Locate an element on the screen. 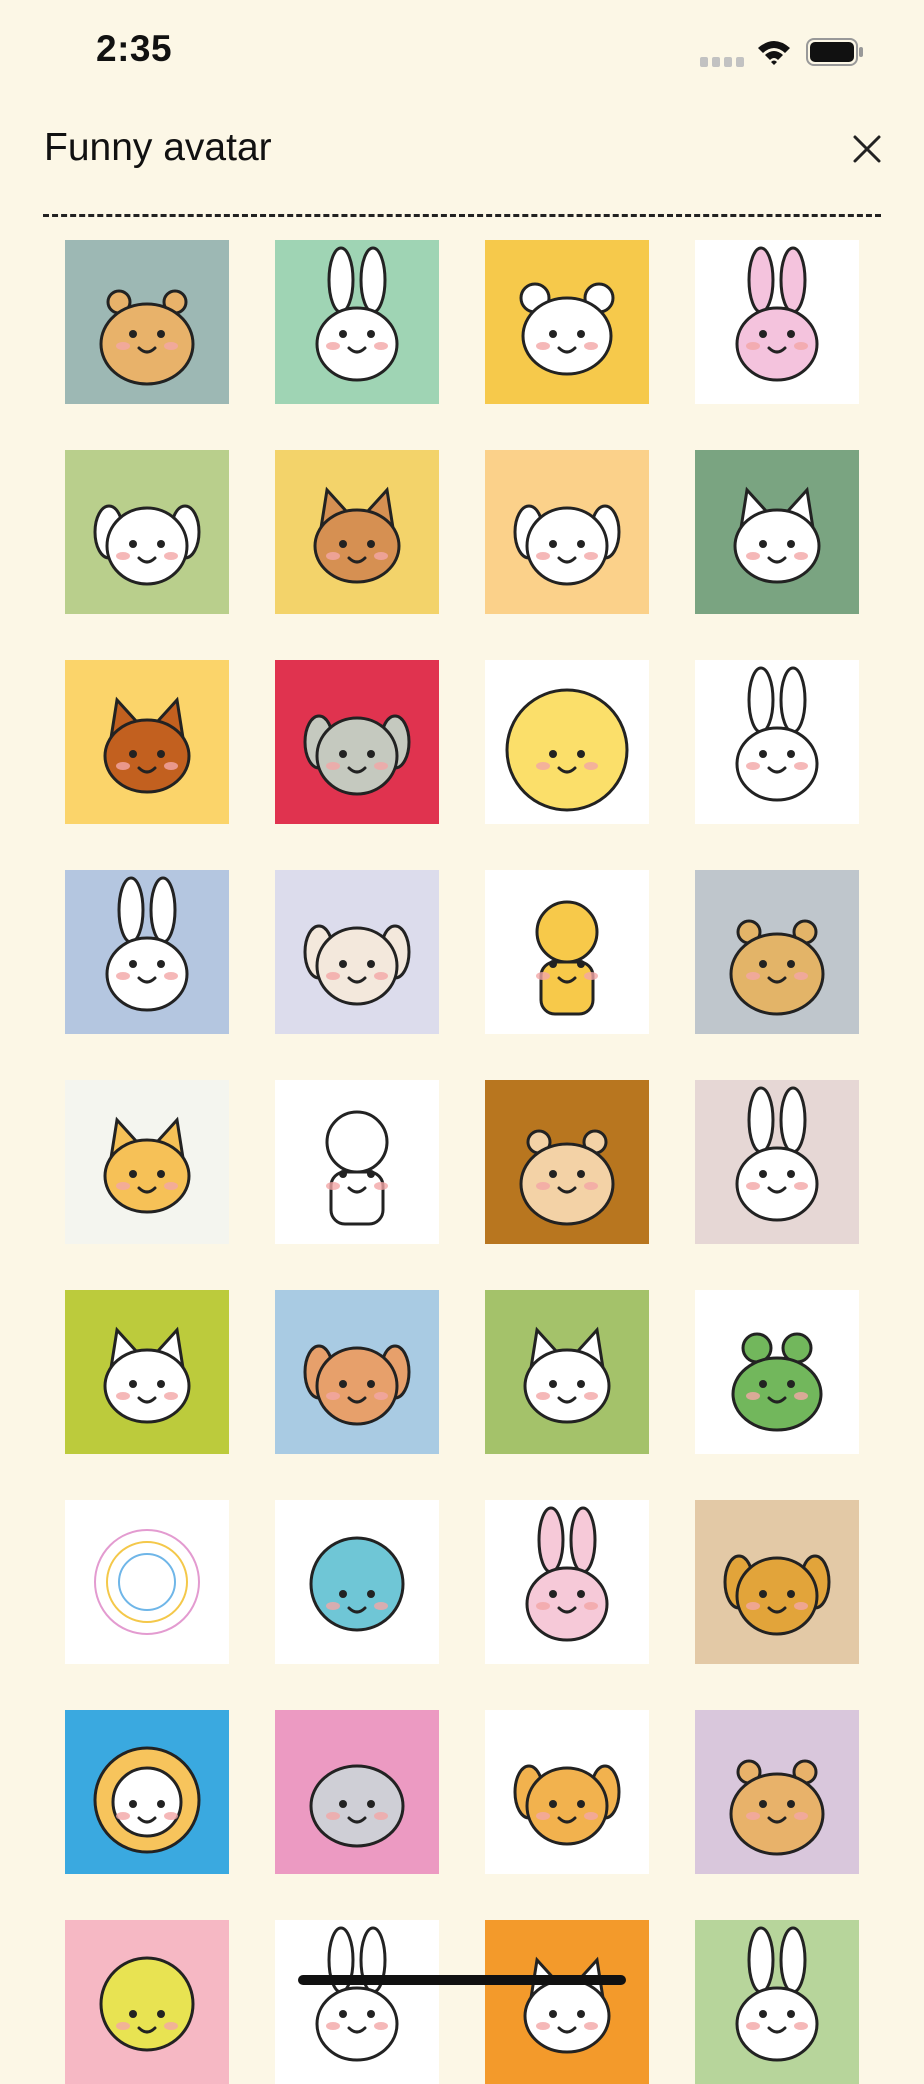  avatar-corgi-suitcase is located at coordinates (357, 1372).